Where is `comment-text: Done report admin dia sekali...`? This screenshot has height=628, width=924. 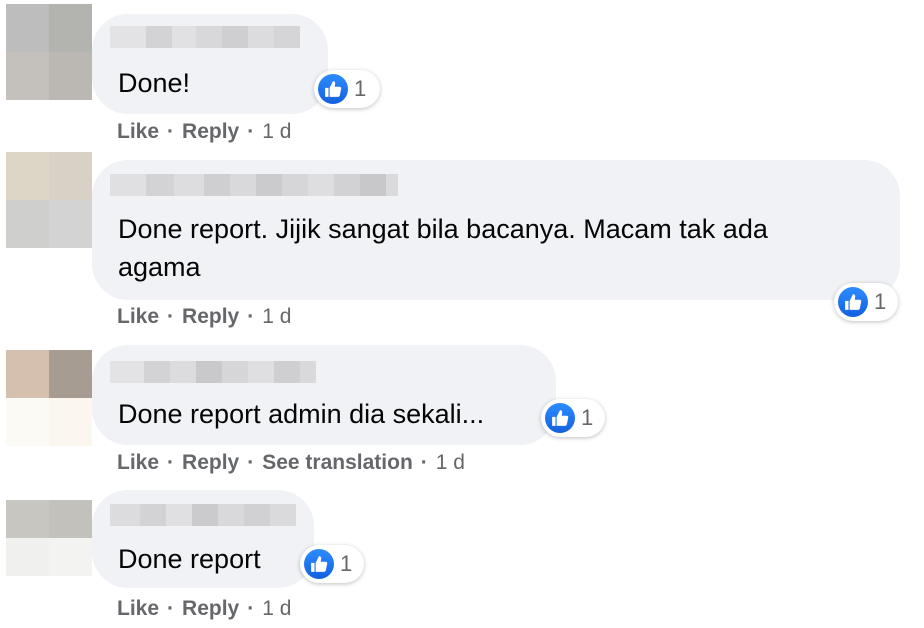
comment-text: Done report admin dia sekali... is located at coordinates (301, 414).